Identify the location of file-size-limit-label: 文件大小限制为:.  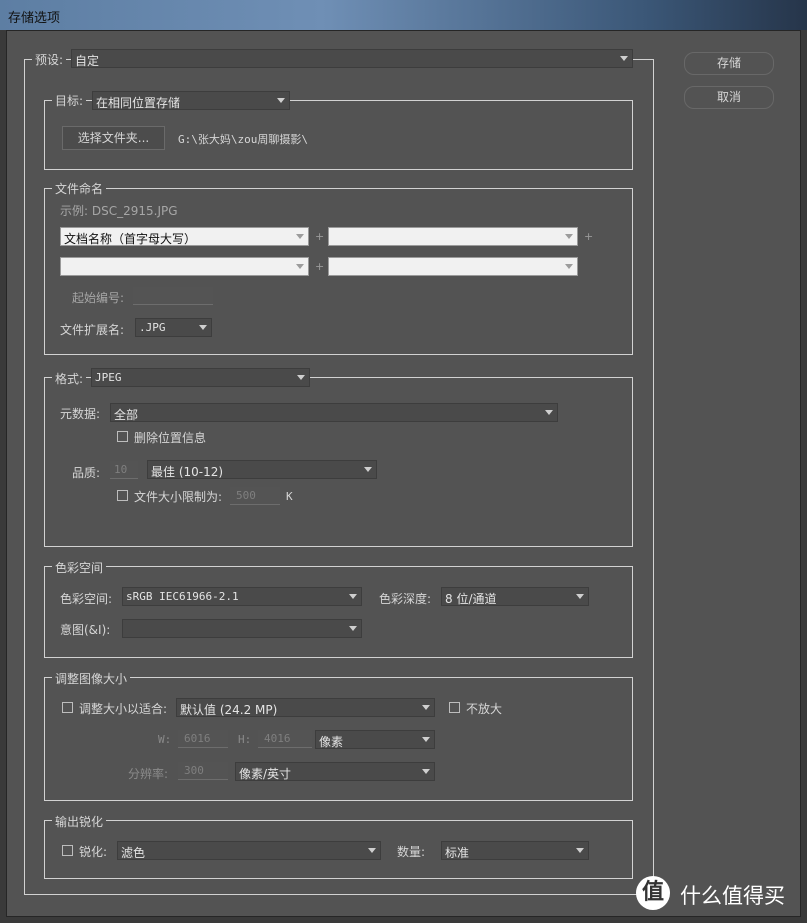
(178, 497).